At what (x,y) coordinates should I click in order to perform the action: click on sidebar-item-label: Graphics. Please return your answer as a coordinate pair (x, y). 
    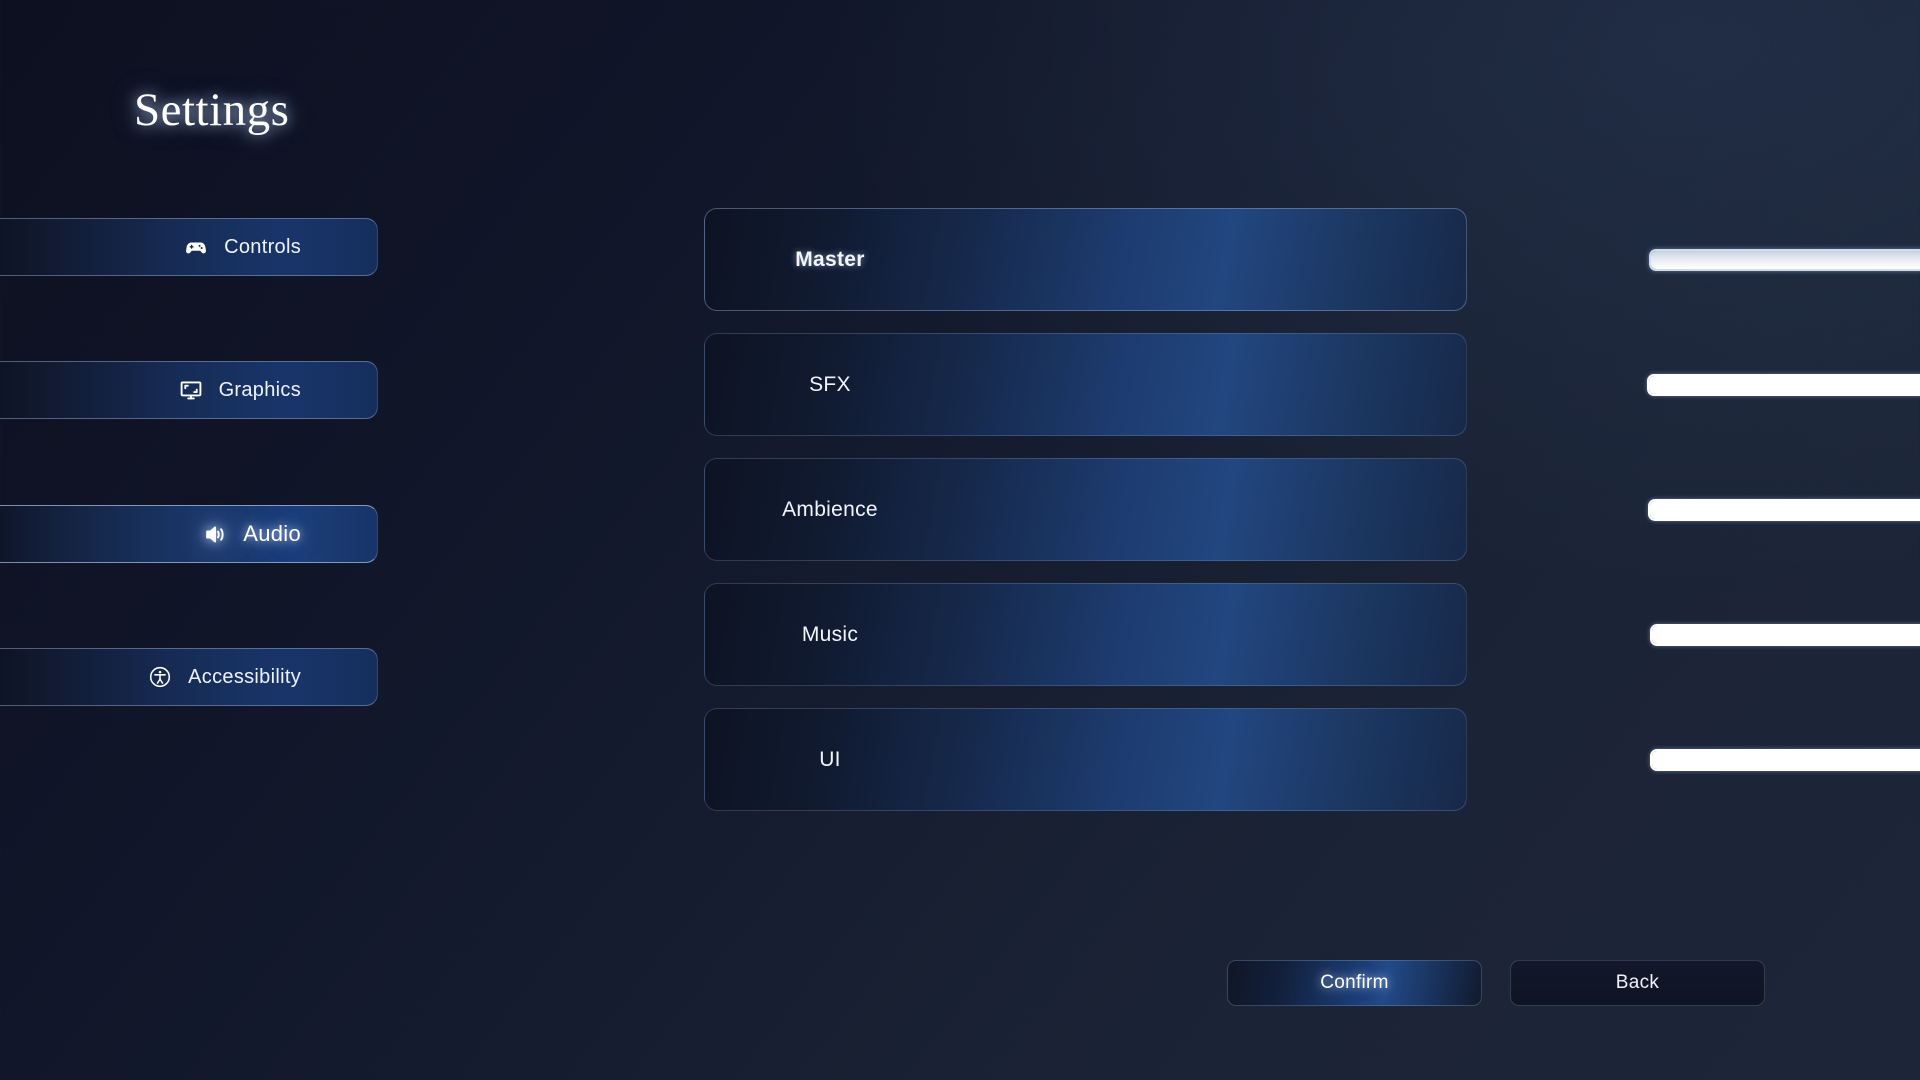
    Looking at the image, I should click on (259, 389).